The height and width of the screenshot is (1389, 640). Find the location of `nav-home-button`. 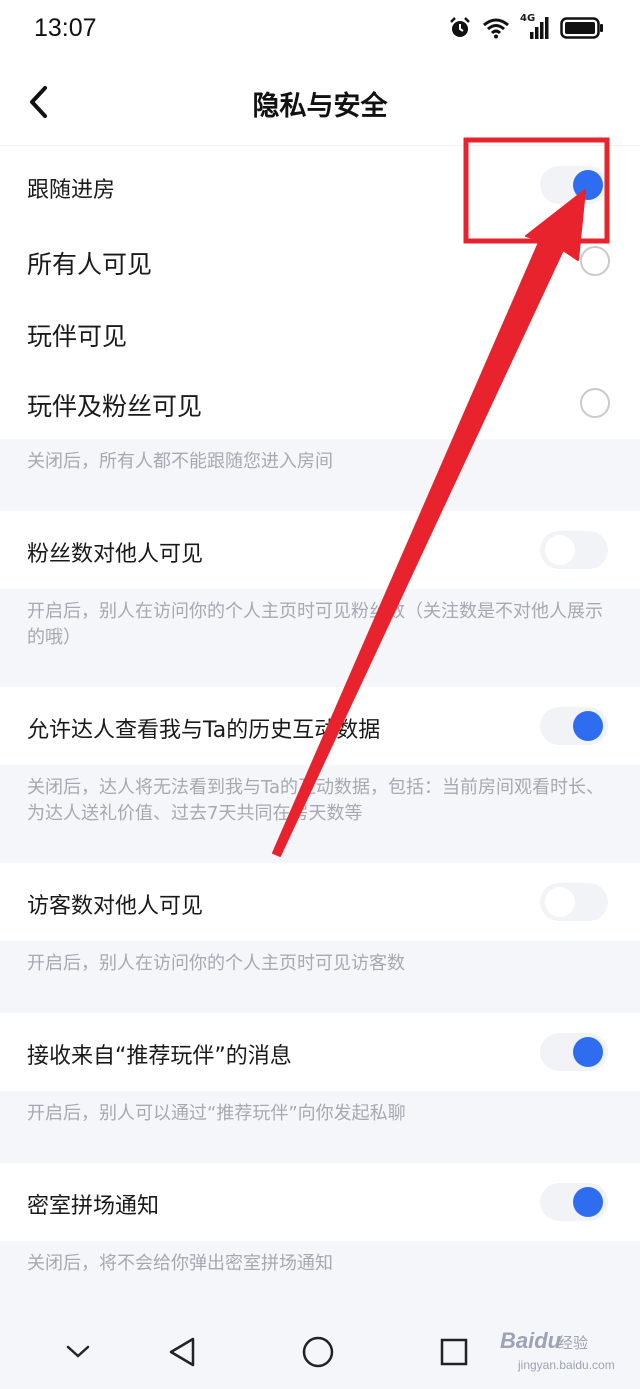

nav-home-button is located at coordinates (318, 1352).